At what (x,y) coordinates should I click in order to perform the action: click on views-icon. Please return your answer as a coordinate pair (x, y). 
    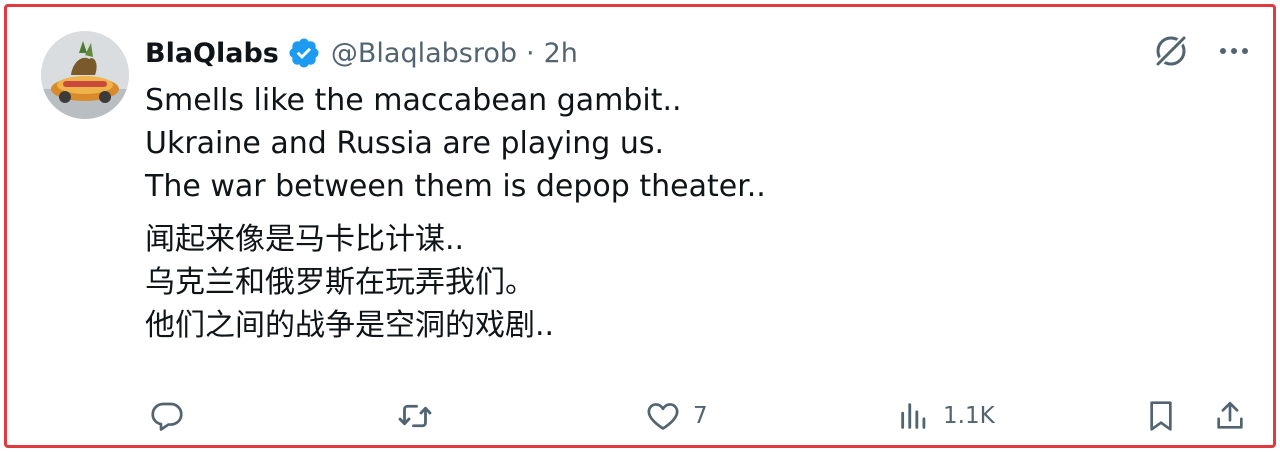
    Looking at the image, I should click on (913, 416).